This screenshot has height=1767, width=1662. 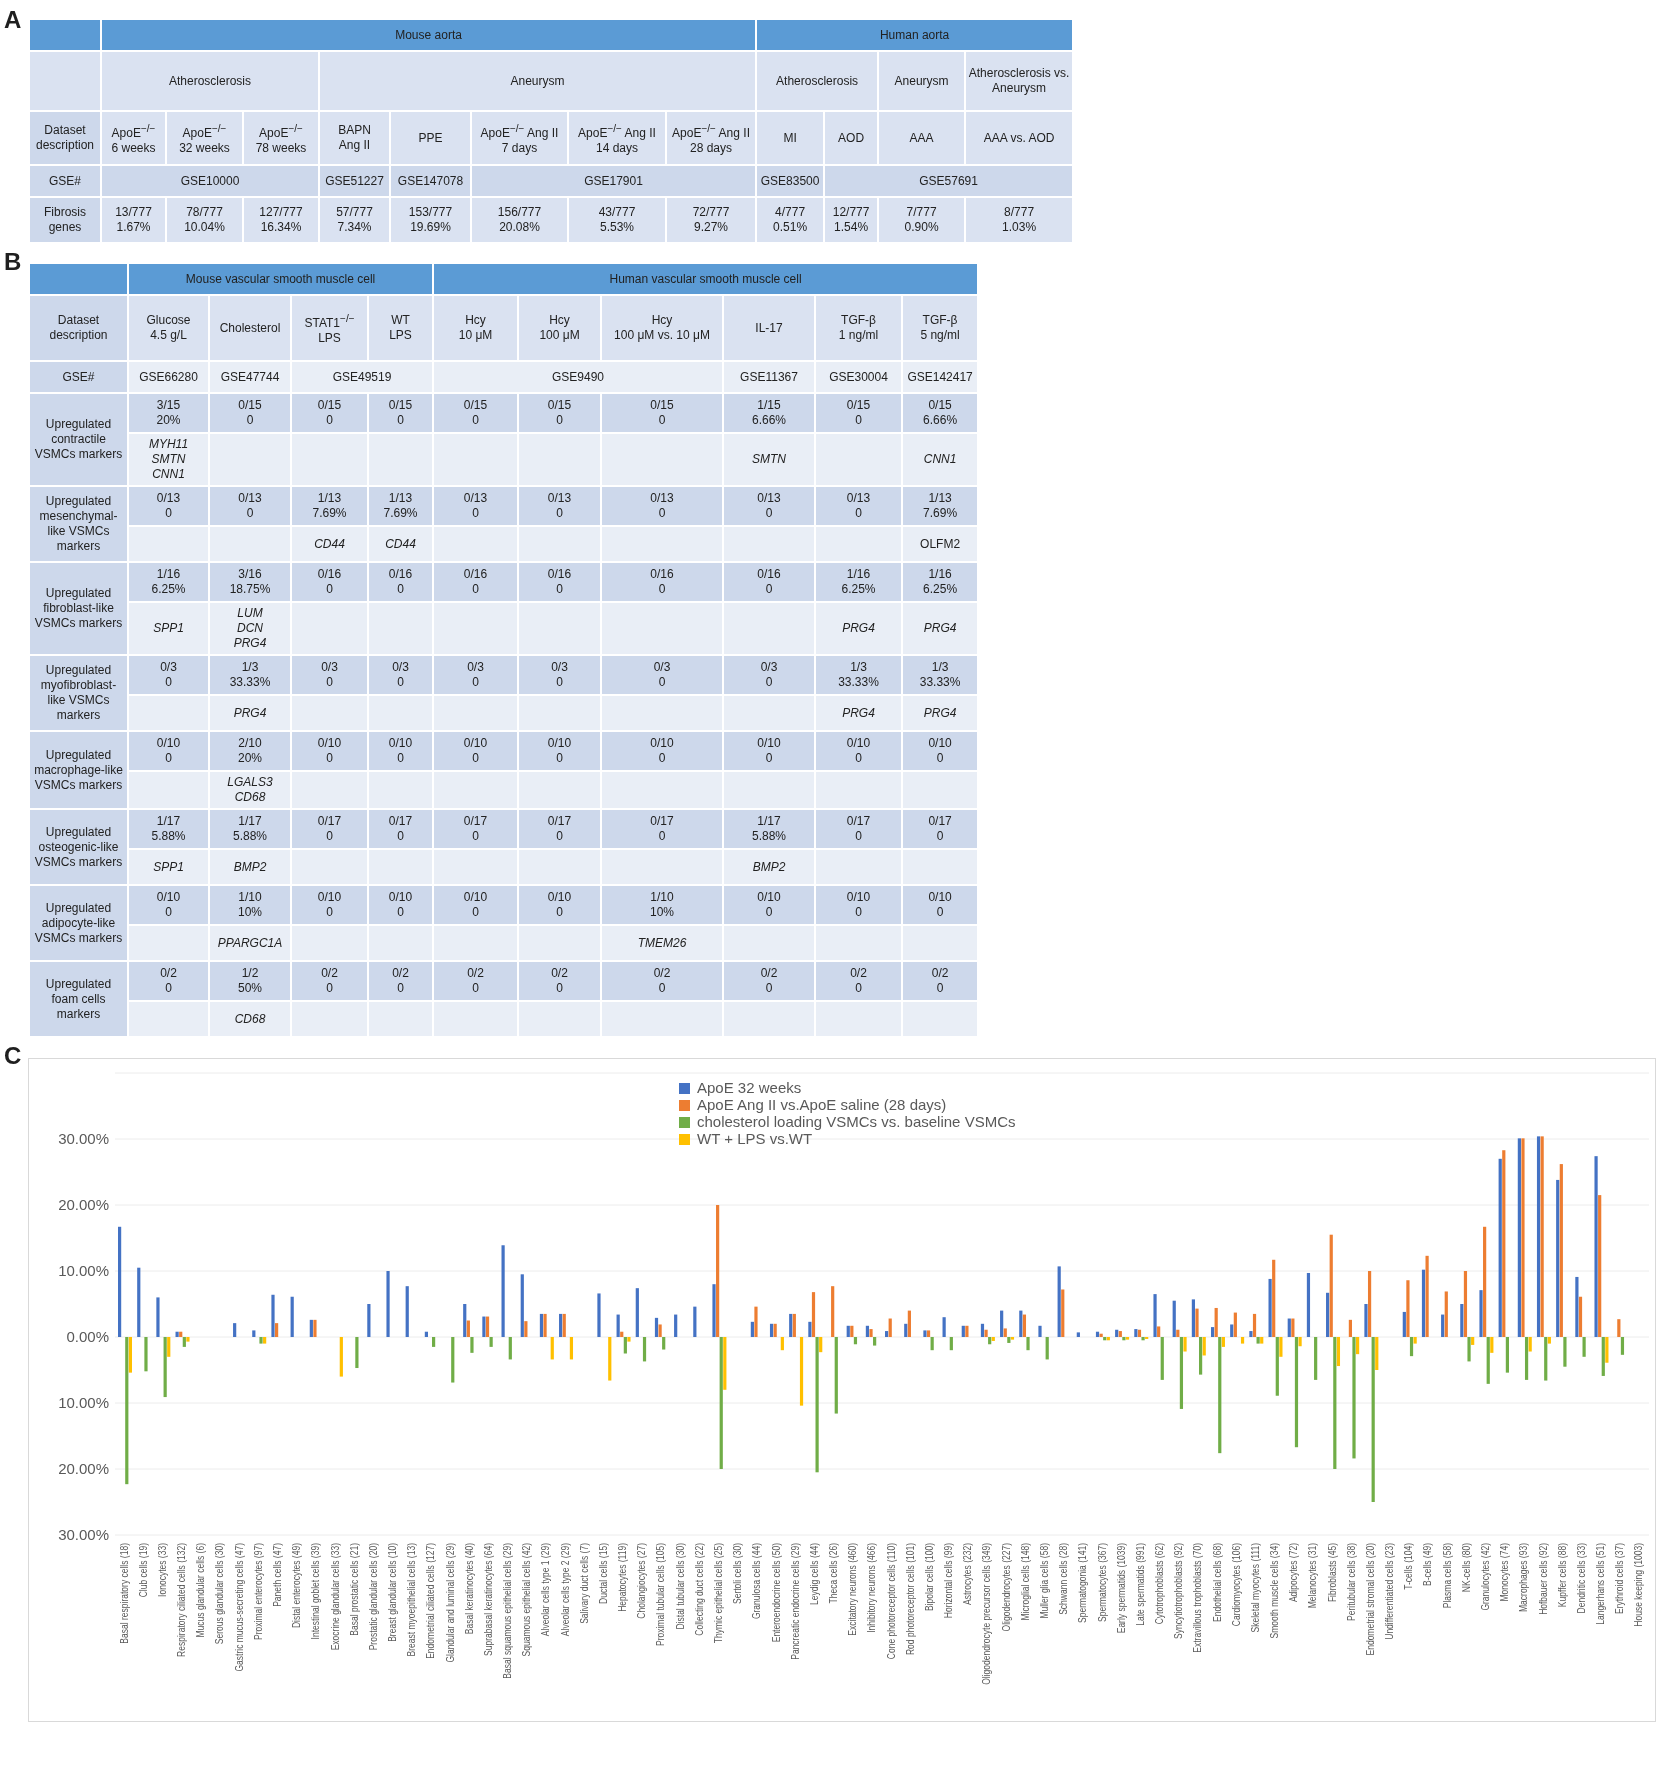 I want to click on row-header: GSE#, so click(x=78, y=377).